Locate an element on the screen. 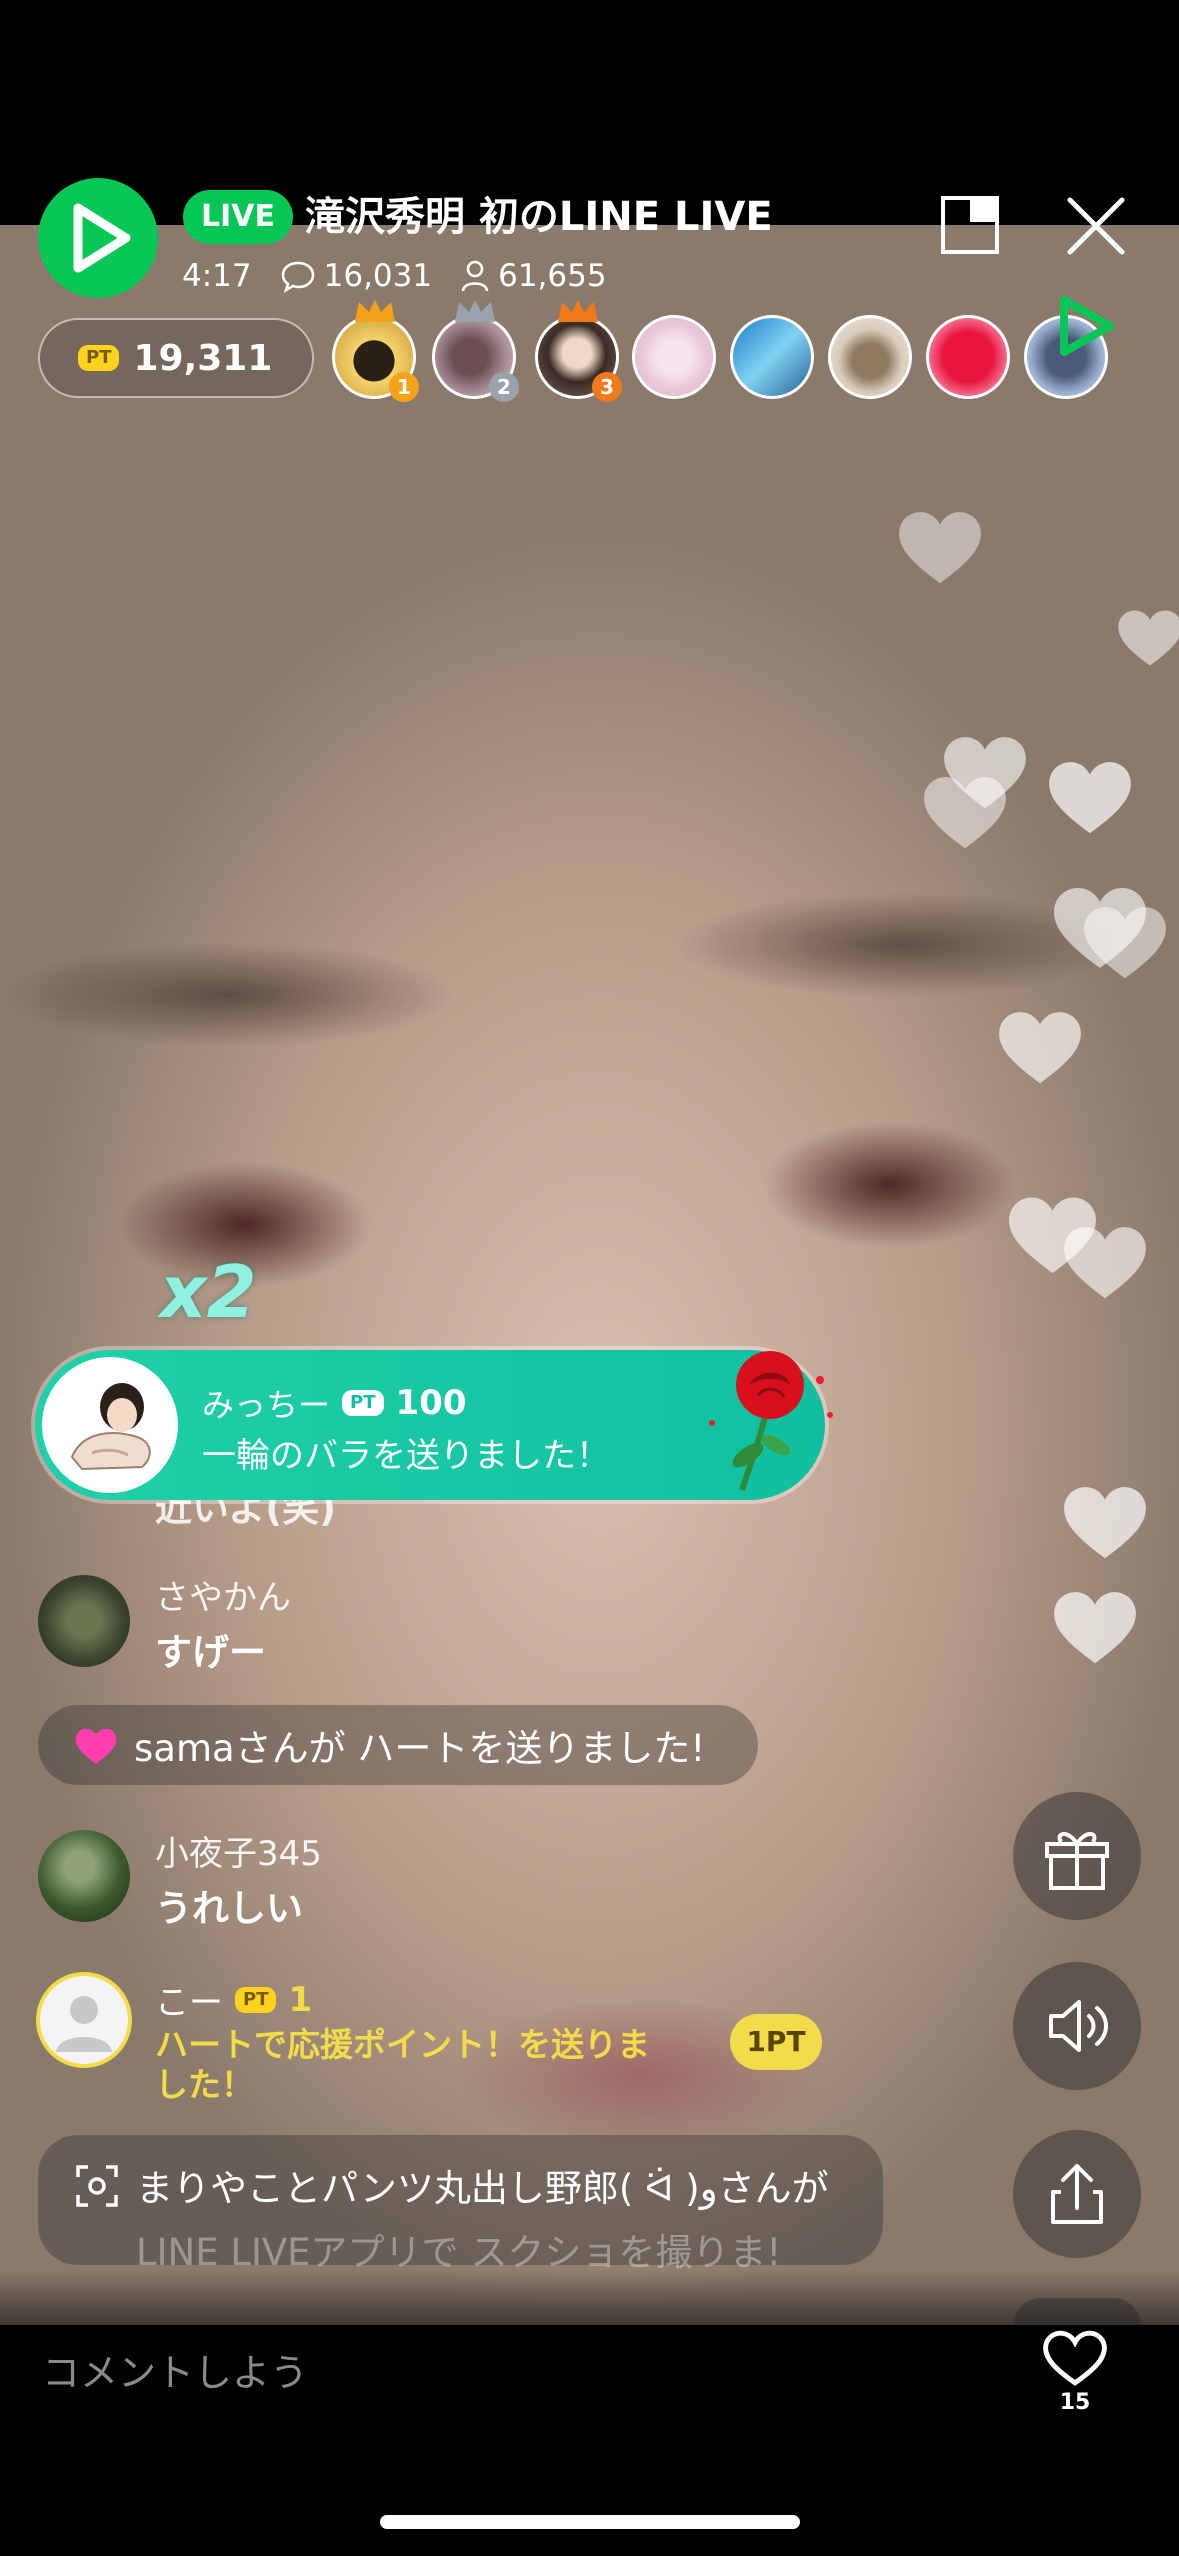 This screenshot has width=1179, height=2556. volume-button is located at coordinates (1077, 2026).